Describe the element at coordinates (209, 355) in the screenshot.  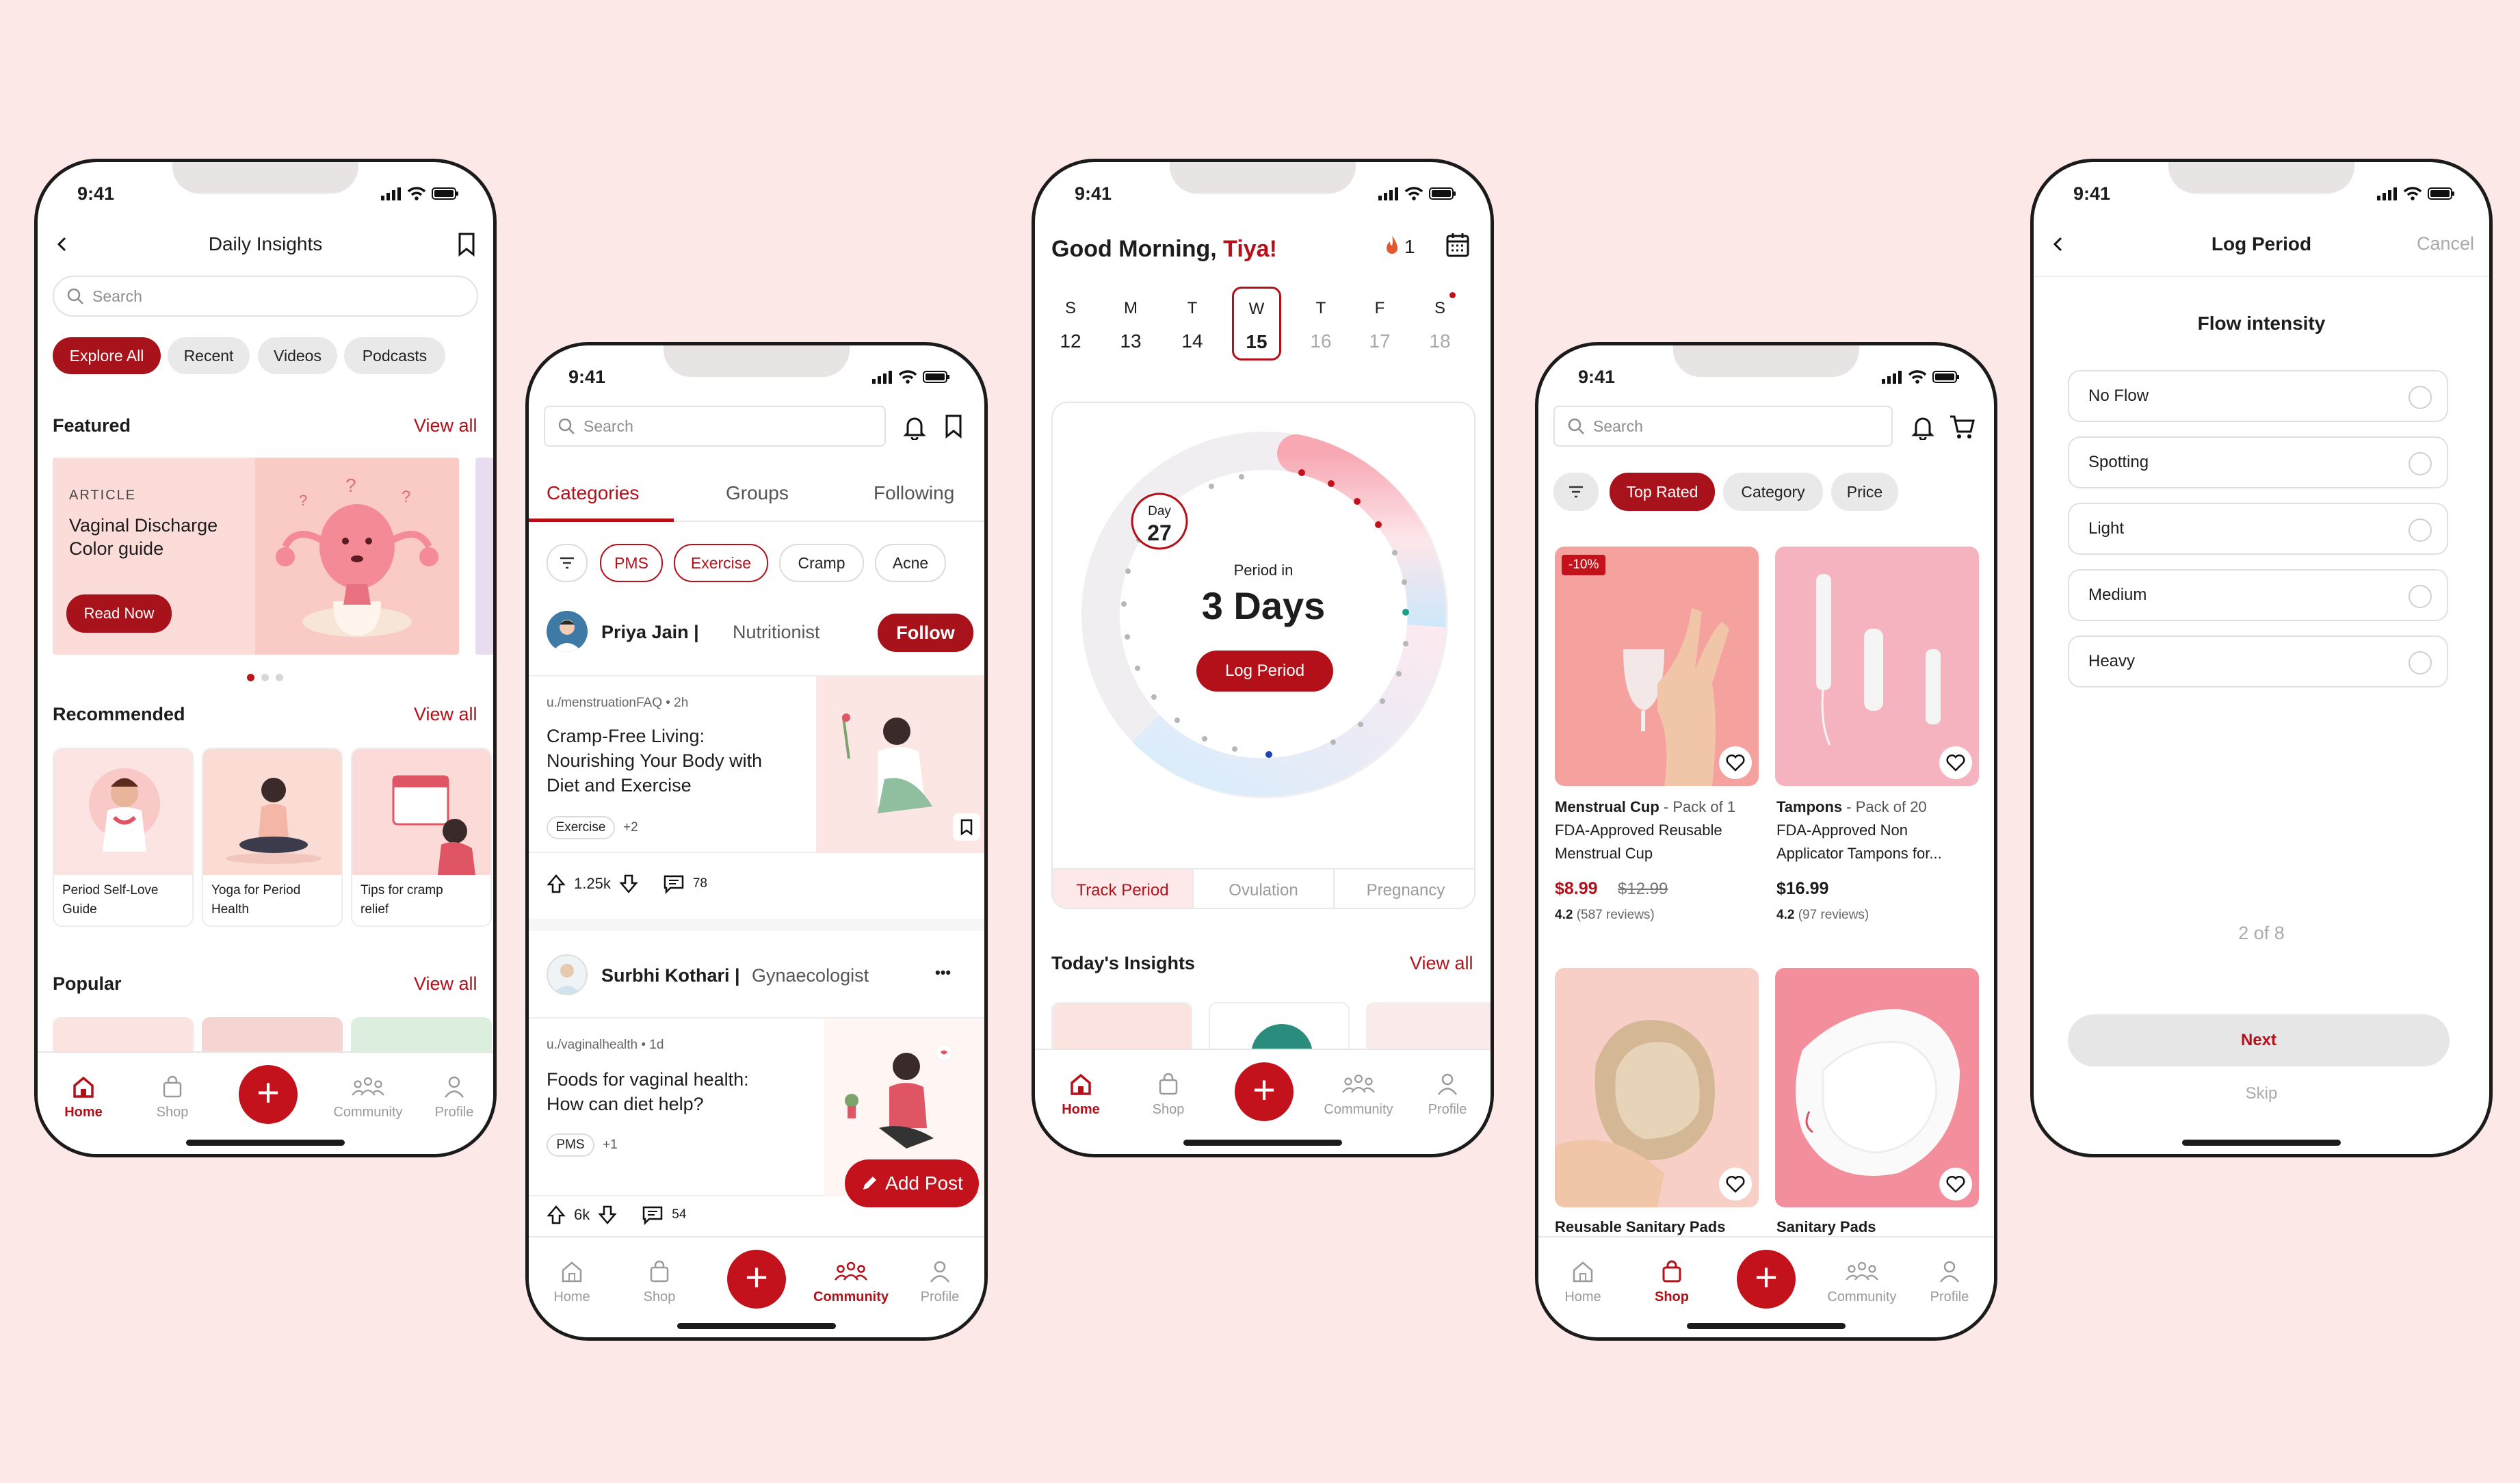
I see `filter-recent: Recent` at that location.